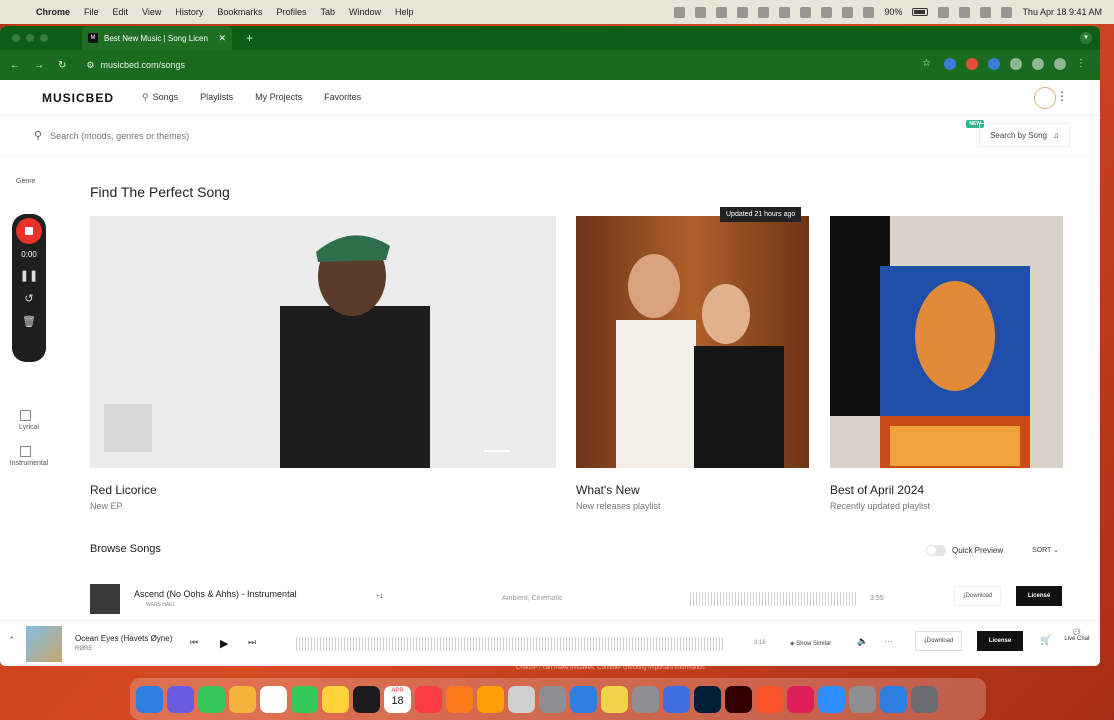 The height and width of the screenshot is (720, 1114). Describe the element at coordinates (365, 12) in the screenshot. I see `menu-window: Window` at that location.